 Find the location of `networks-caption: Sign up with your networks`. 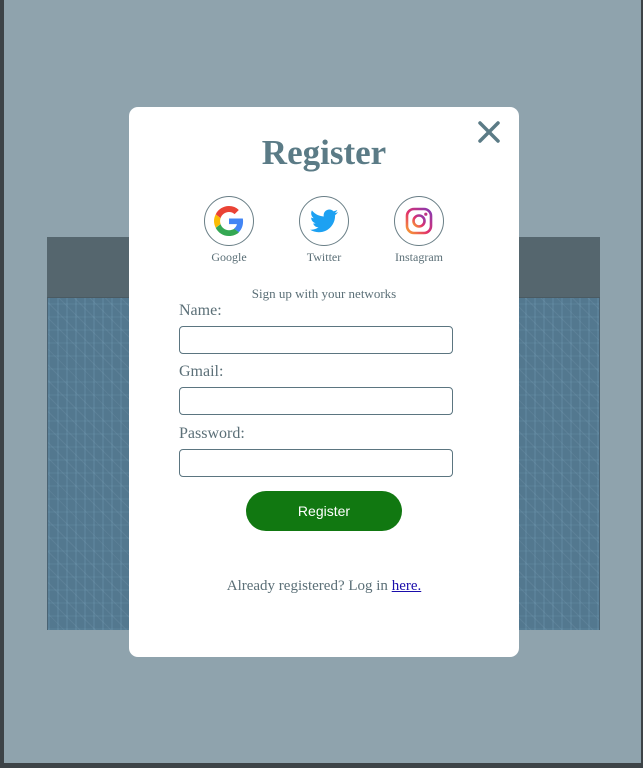

networks-caption: Sign up with your networks is located at coordinates (324, 293).